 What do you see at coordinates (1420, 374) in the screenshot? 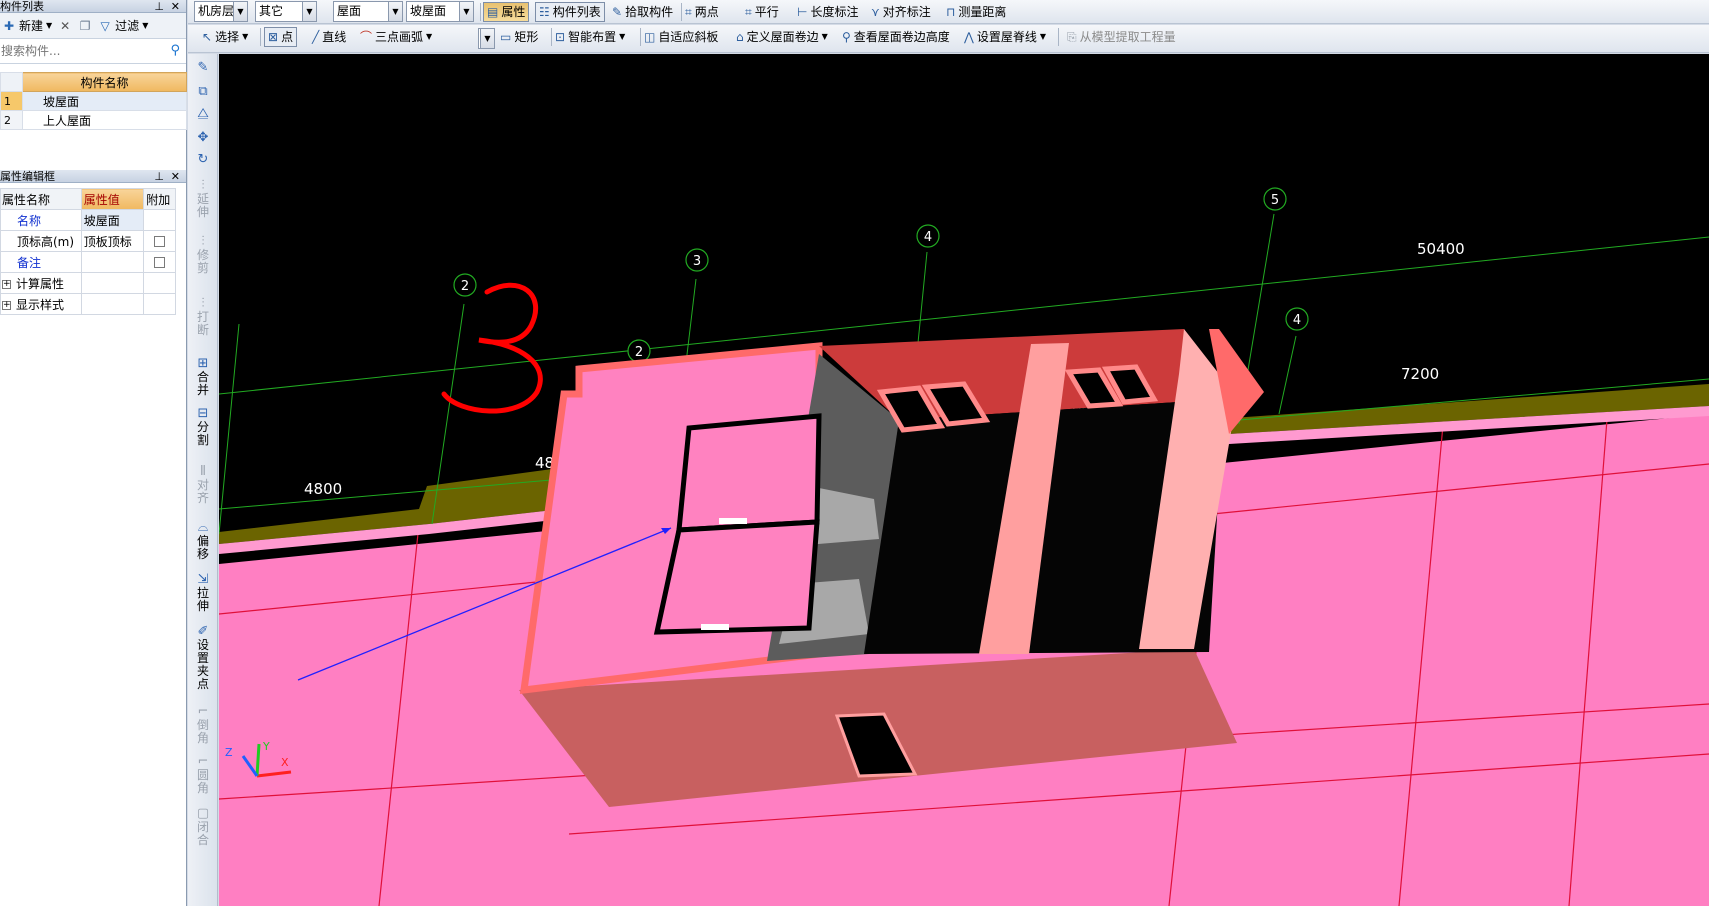
I see `dimension-label: 7200` at bounding box center [1420, 374].